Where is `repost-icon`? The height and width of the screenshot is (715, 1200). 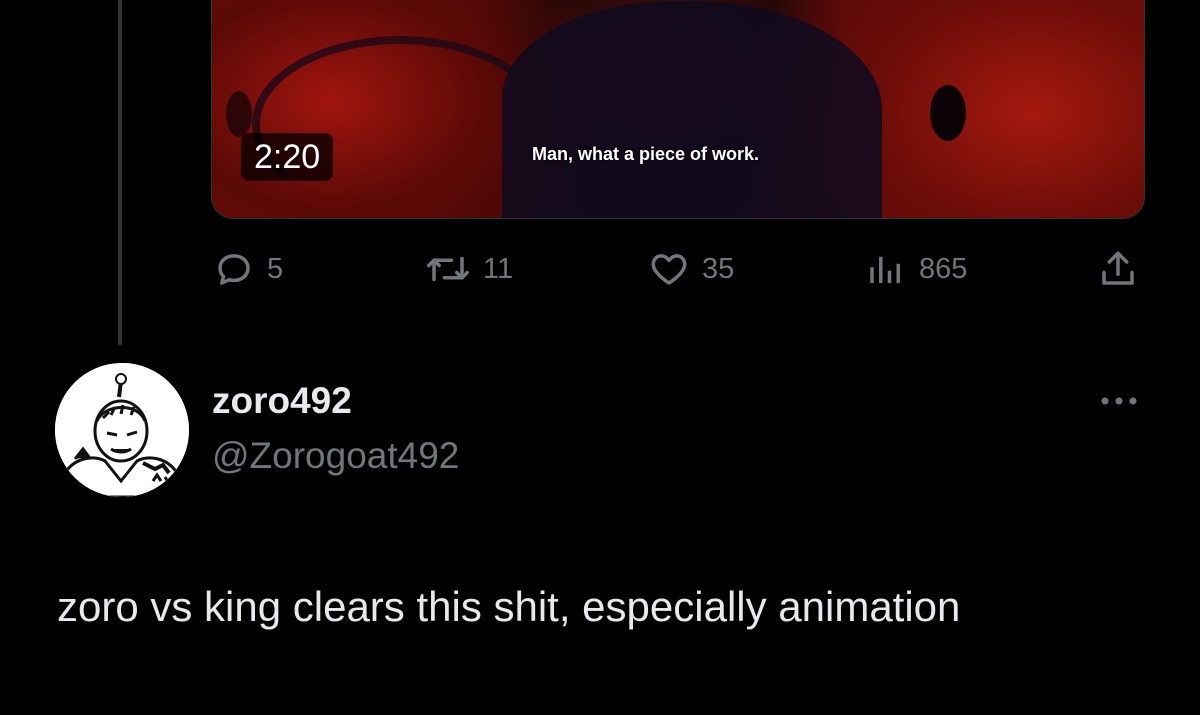 repost-icon is located at coordinates (448, 269).